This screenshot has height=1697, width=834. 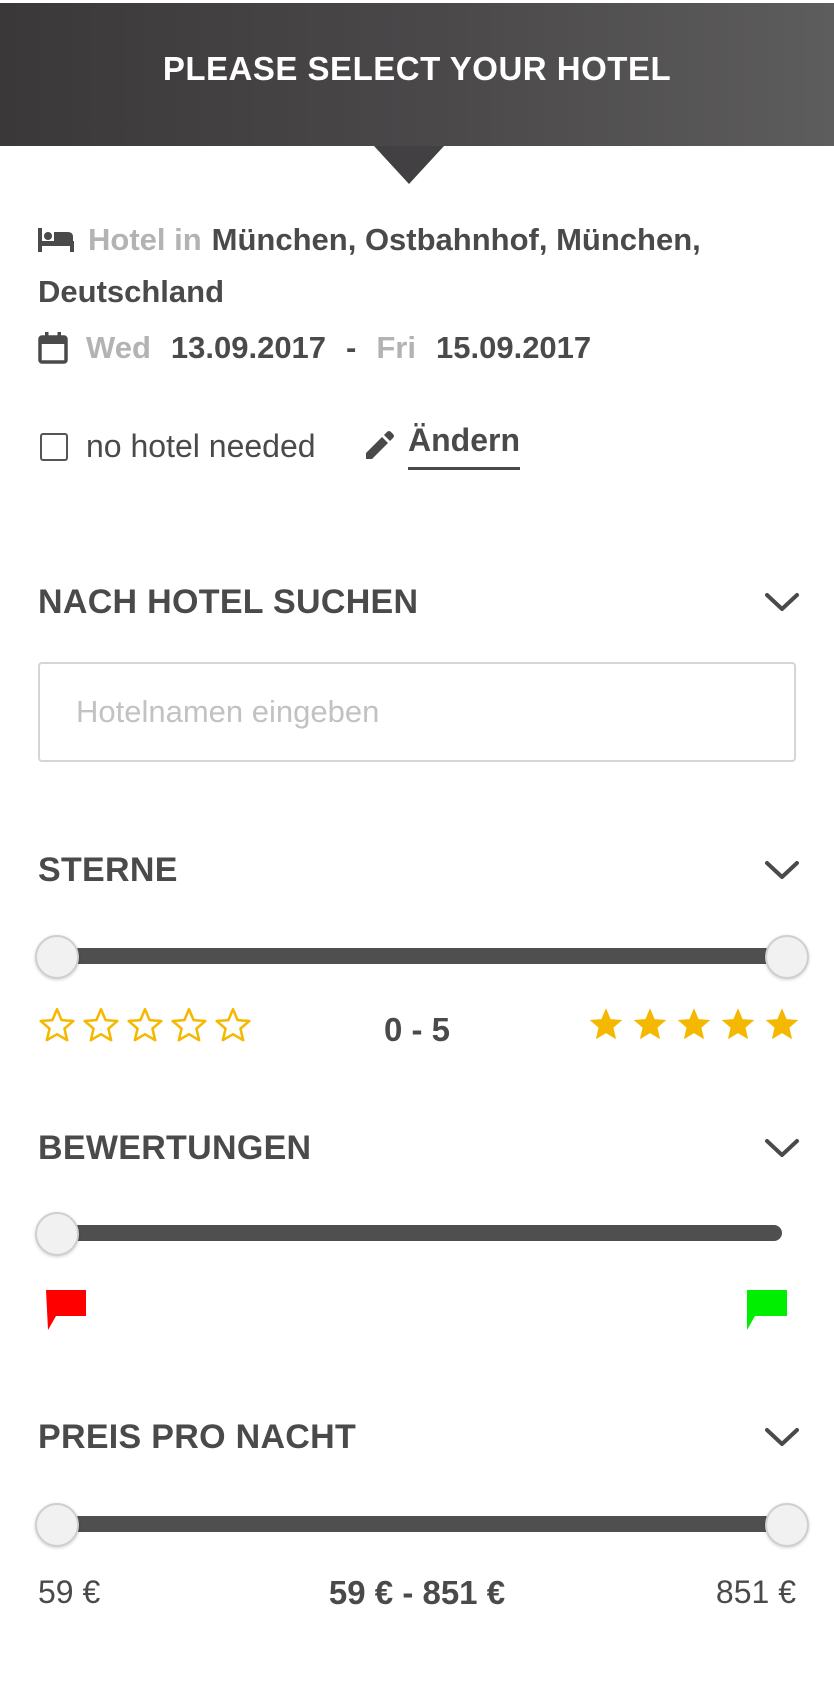 What do you see at coordinates (201, 446) in the screenshot?
I see `no-hotel-label: no hotel needed` at bounding box center [201, 446].